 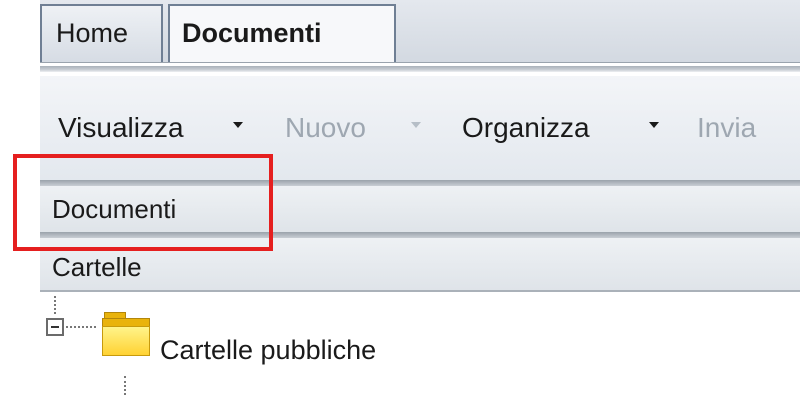 I want to click on invia-menu: Invia, so click(x=726, y=128).